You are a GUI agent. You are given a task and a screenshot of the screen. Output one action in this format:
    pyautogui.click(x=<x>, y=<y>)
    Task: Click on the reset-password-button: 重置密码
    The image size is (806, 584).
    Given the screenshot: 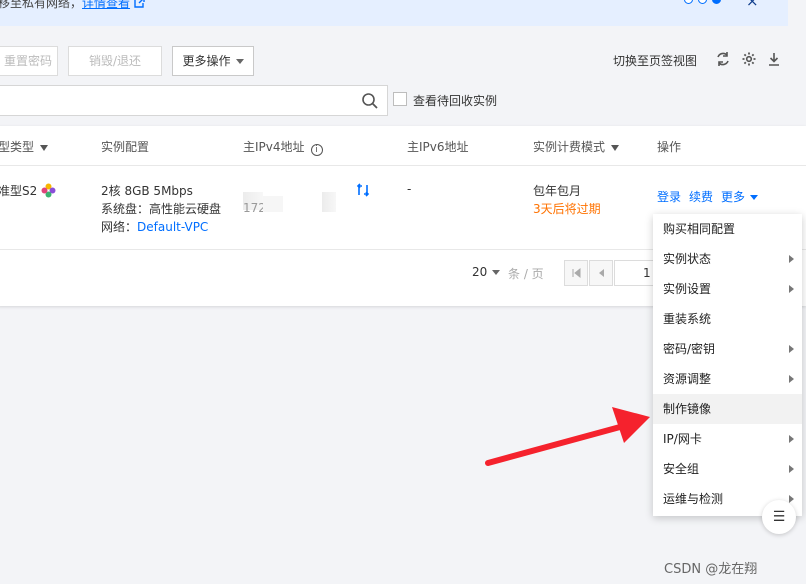 What is the action you would take?
    pyautogui.click(x=29, y=61)
    